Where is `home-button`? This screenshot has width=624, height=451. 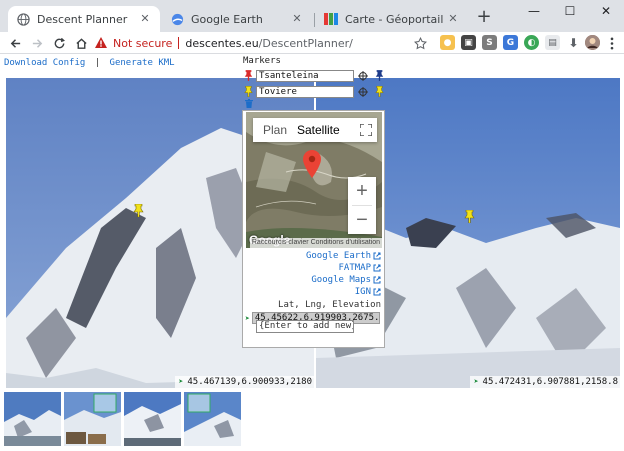
home-button is located at coordinates (81, 43).